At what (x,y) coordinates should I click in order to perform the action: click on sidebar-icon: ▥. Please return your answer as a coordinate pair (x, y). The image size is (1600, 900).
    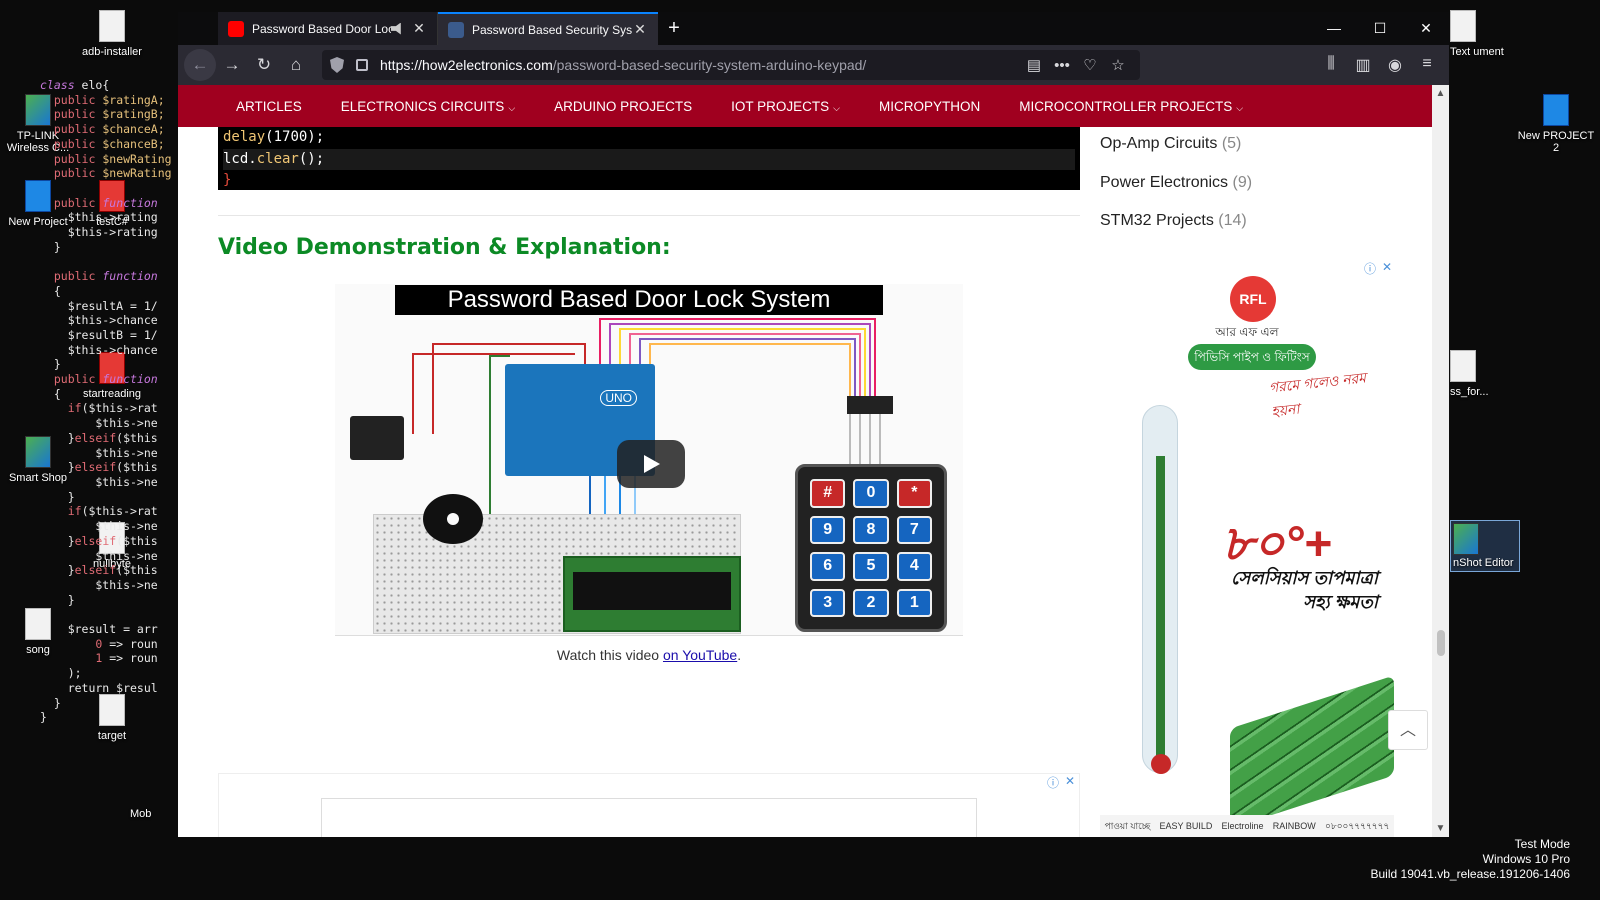
    Looking at the image, I should click on (1363, 65).